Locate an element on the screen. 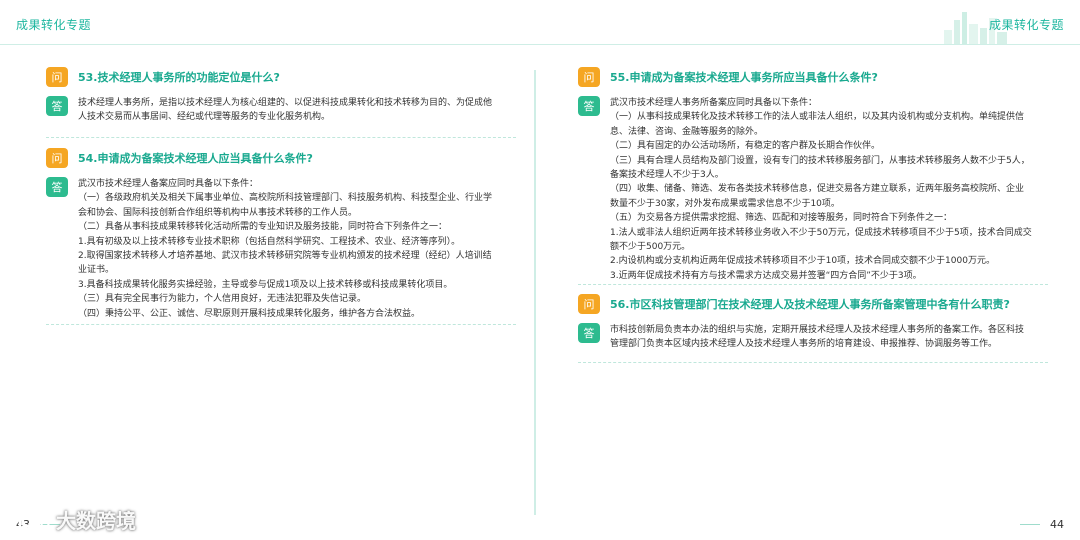 The height and width of the screenshot is (540, 1080). page-number-right: 44 is located at coordinates (1057, 524).